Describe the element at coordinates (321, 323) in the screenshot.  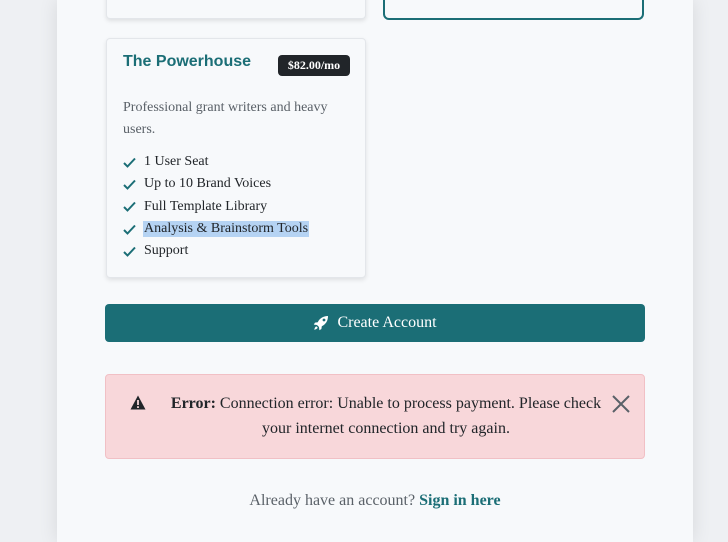
I see `rocket-icon` at that location.